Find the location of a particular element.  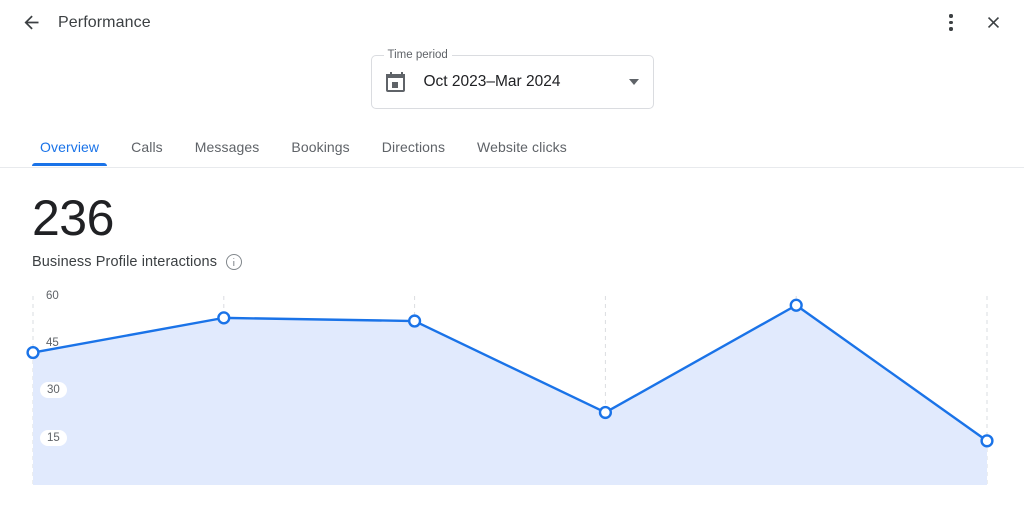

more-options-button is located at coordinates (951, 23).